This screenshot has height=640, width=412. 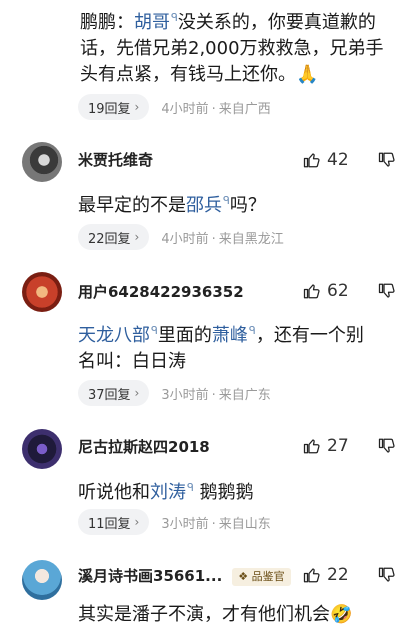 What do you see at coordinates (215, 614) in the screenshot?
I see `comment-text: 其实是潘子不演，才有他们机会🤣` at bounding box center [215, 614].